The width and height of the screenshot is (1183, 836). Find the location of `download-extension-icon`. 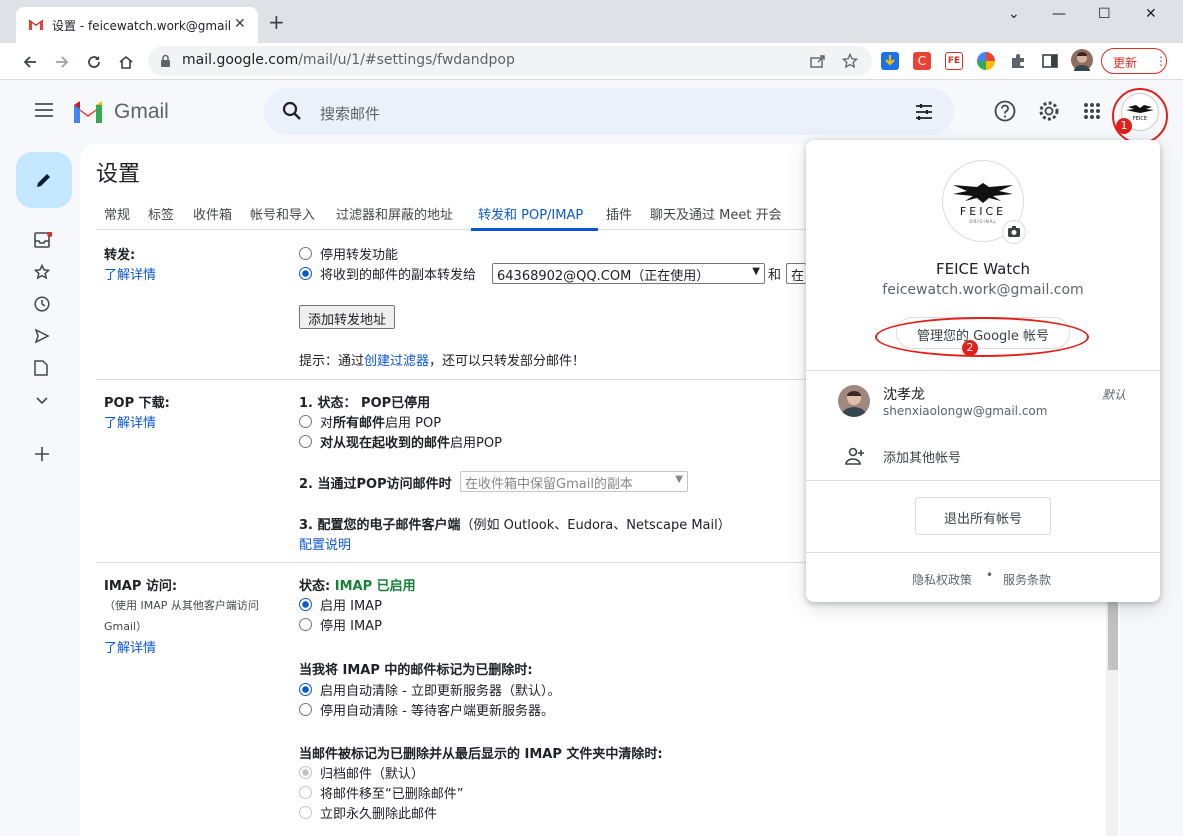

download-extension-icon is located at coordinates (890, 61).